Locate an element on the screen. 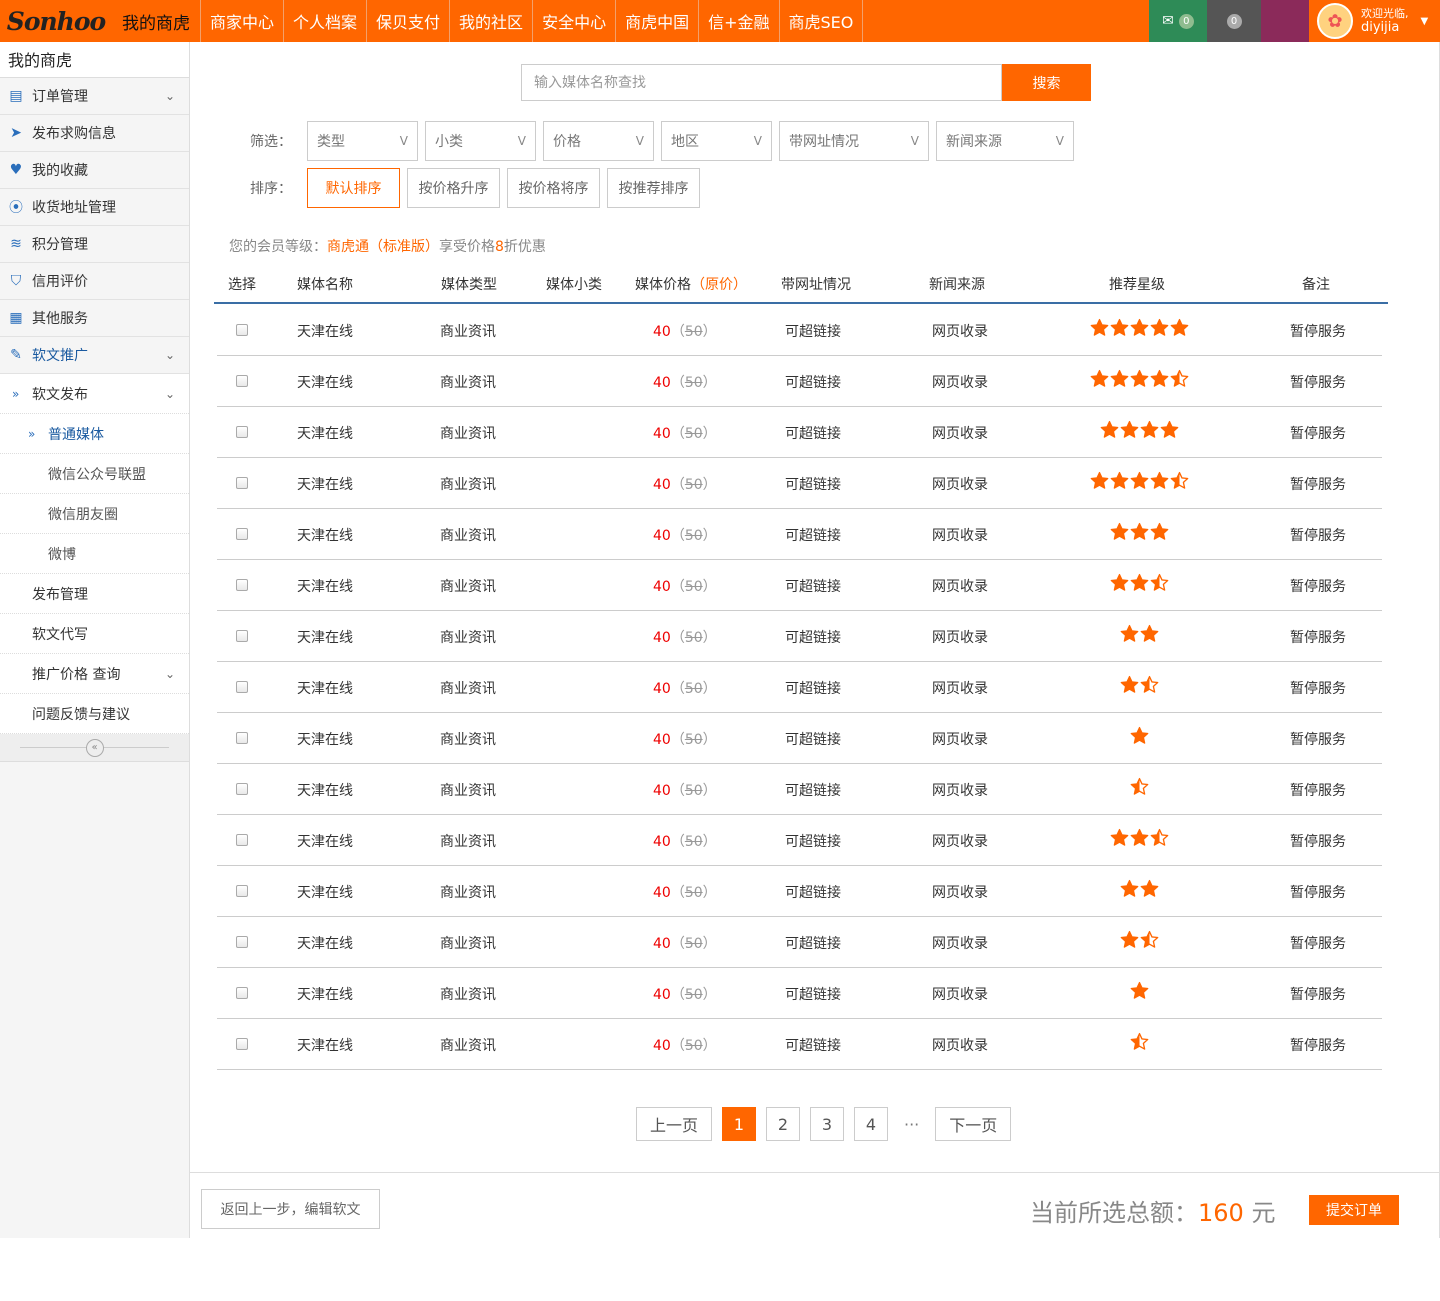 This screenshot has height=1301, width=1440. filter-subtype-select: 小类 V is located at coordinates (480, 141).